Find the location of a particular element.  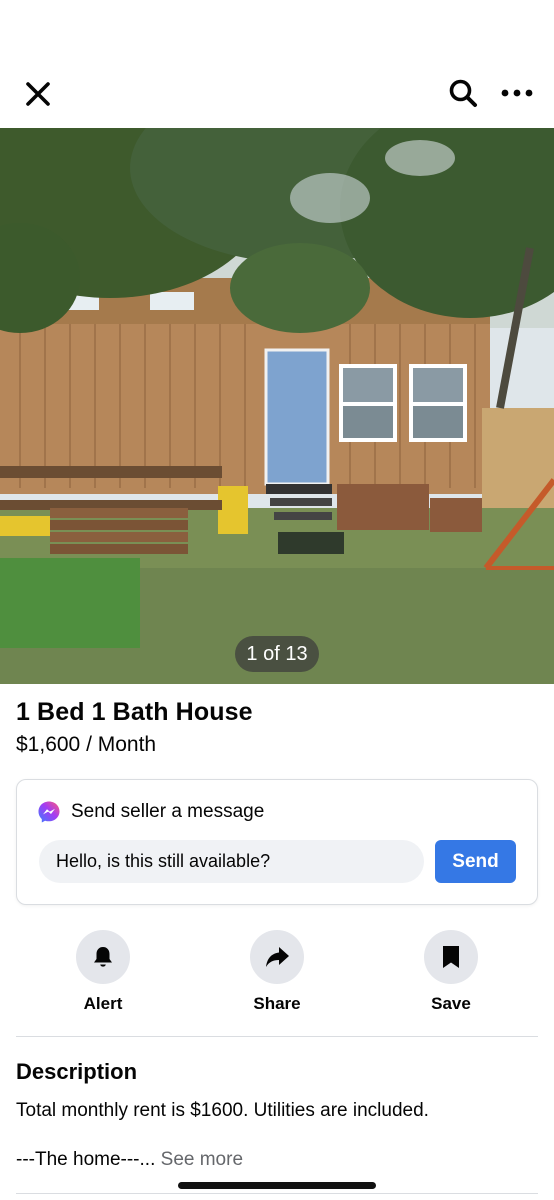

search-icon is located at coordinates (463, 93).